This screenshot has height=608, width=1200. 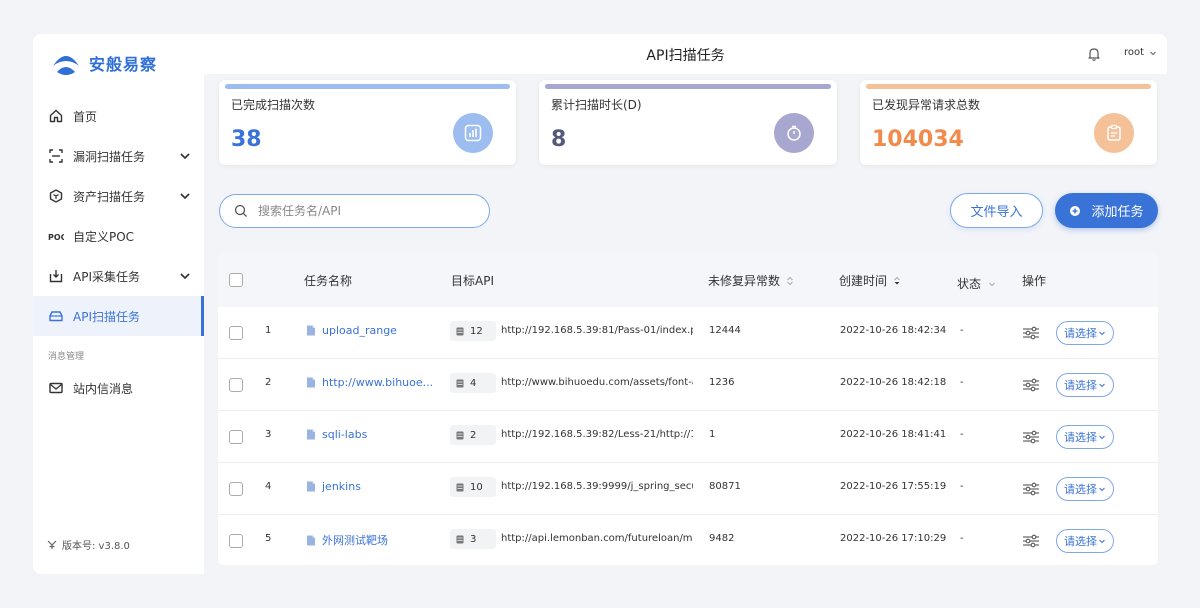 I want to click on sidebar-item-api-scan: API扫描任务, so click(x=118, y=316).